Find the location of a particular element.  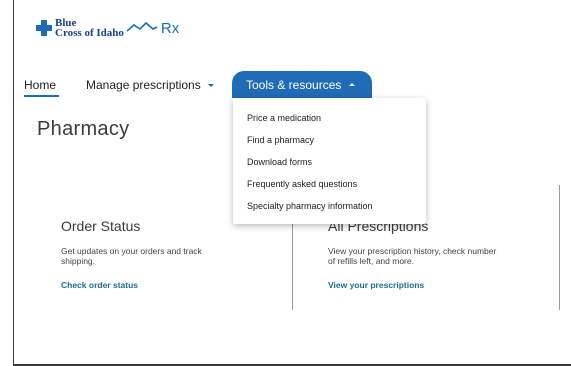

nav-home: Home is located at coordinates (40, 85).